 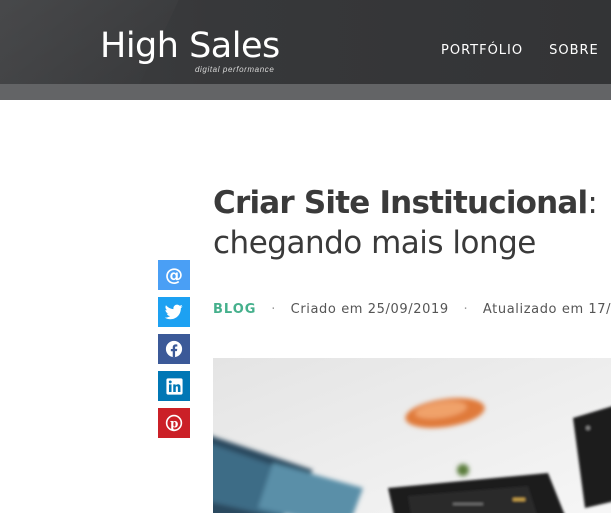 I want to click on logo-wordmark: High Sales, so click(x=190, y=46).